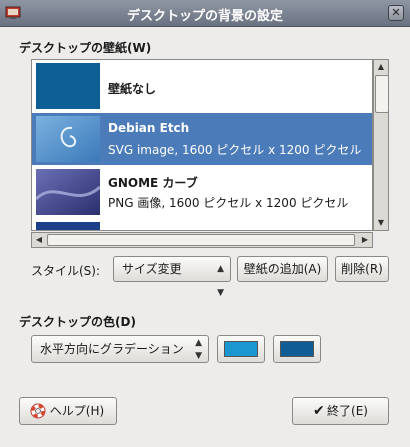  What do you see at coordinates (39, 240) in the screenshot?
I see `scroll-left-arrow-icon: ◀` at bounding box center [39, 240].